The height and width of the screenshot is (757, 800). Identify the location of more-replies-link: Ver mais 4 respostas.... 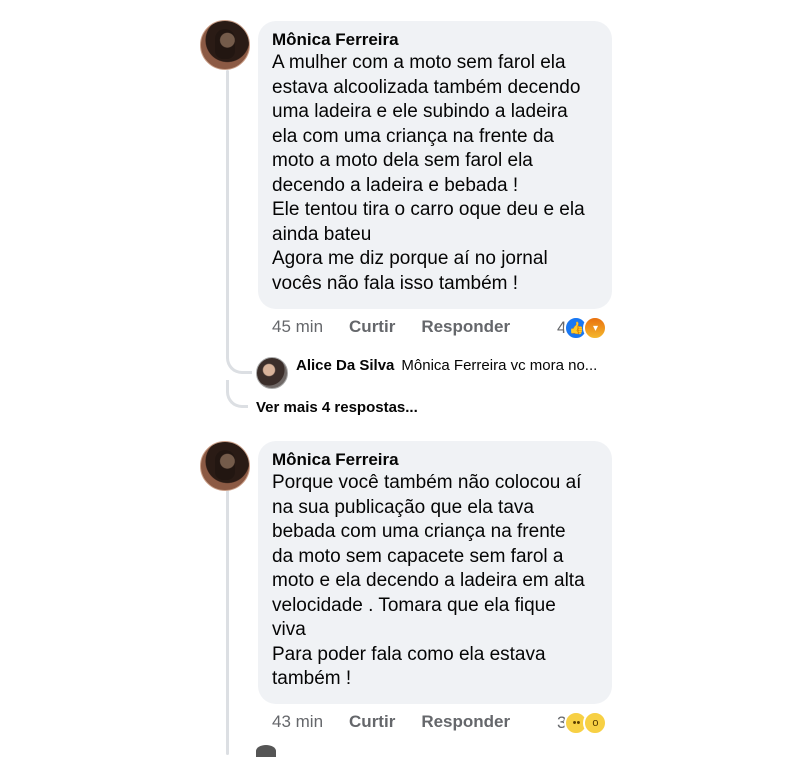
(337, 407).